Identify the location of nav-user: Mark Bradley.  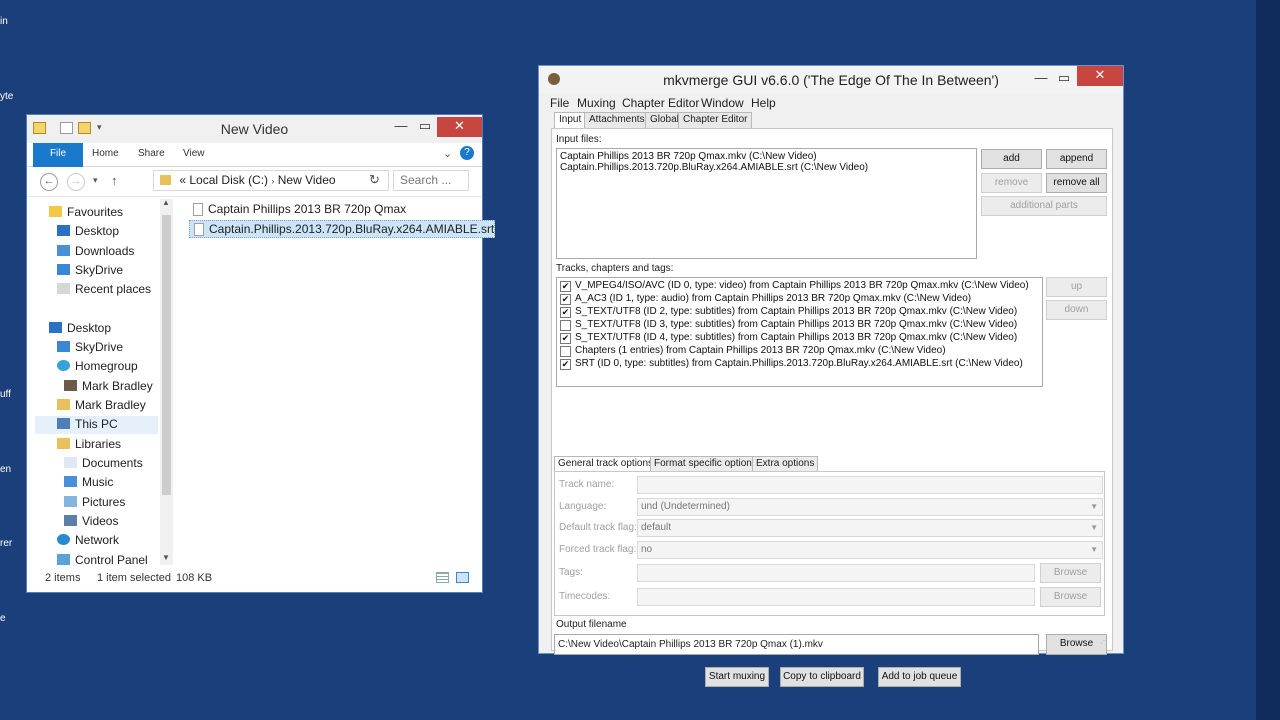
(108, 386).